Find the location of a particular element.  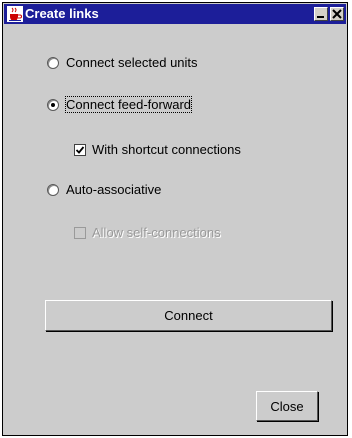

connect-feed-forward-option: Connect feed-forward is located at coordinates (120, 104).